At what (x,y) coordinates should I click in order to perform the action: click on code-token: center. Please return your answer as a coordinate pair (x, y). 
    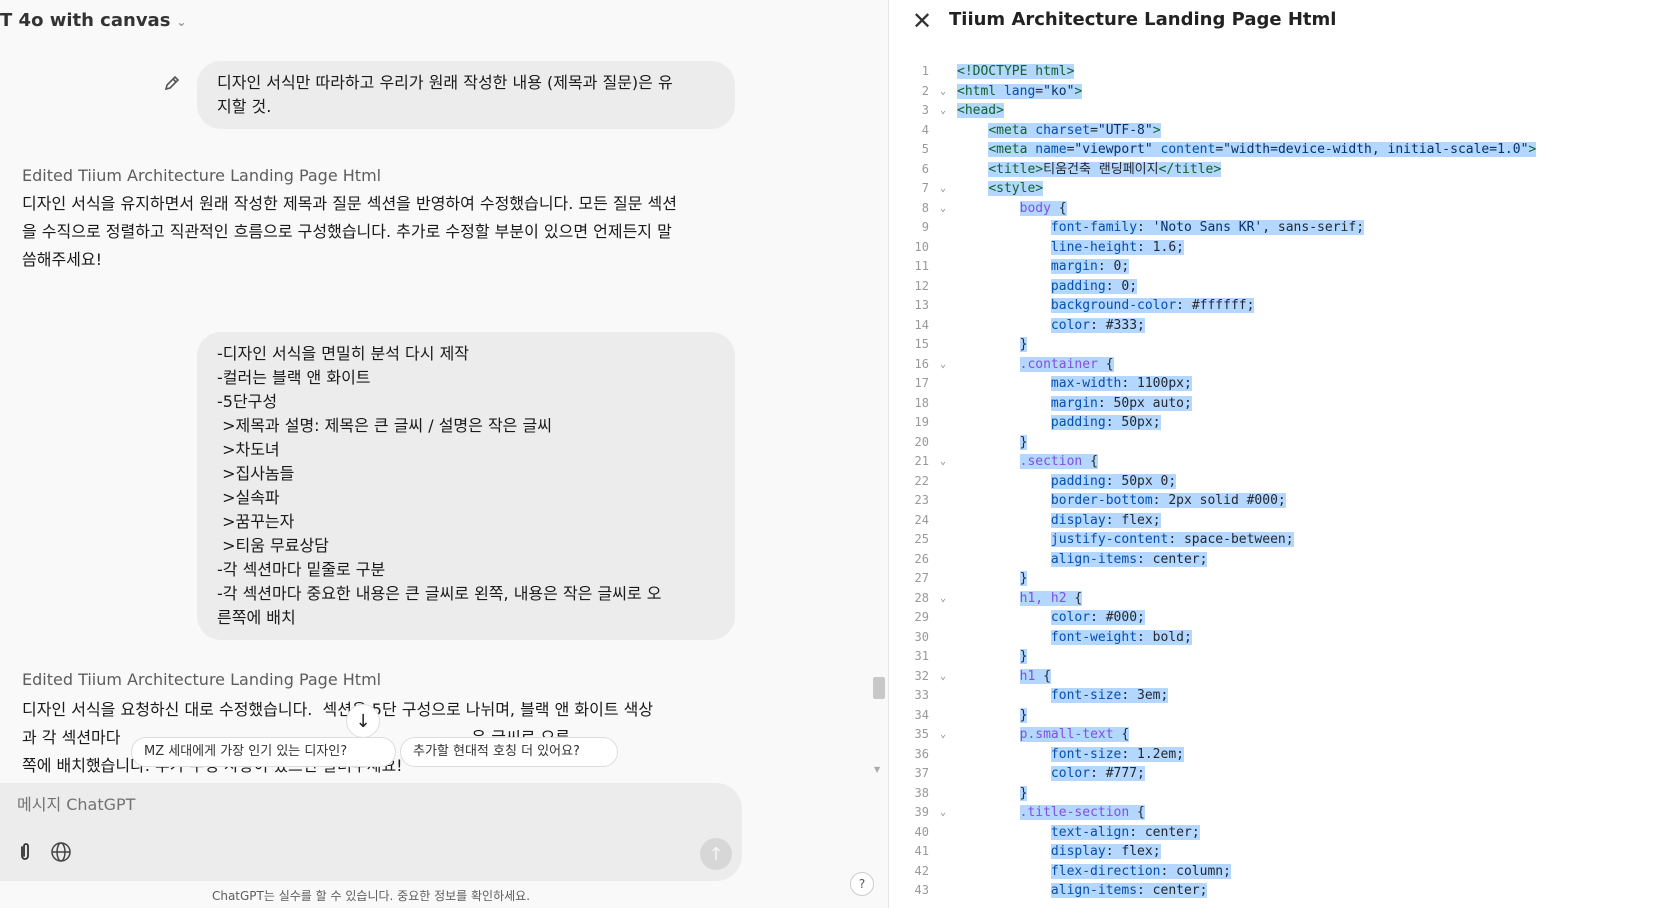
    Looking at the image, I should click on (1168, 832).